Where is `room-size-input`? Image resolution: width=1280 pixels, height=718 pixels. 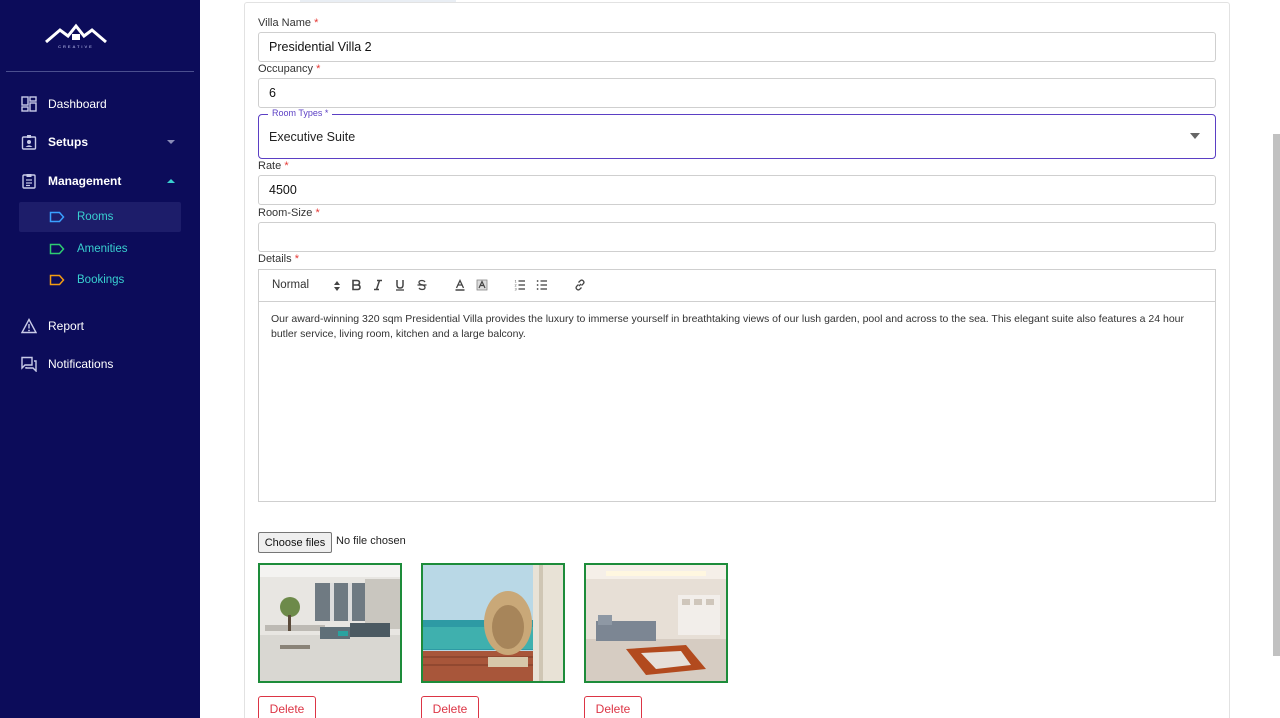
room-size-input is located at coordinates (737, 237).